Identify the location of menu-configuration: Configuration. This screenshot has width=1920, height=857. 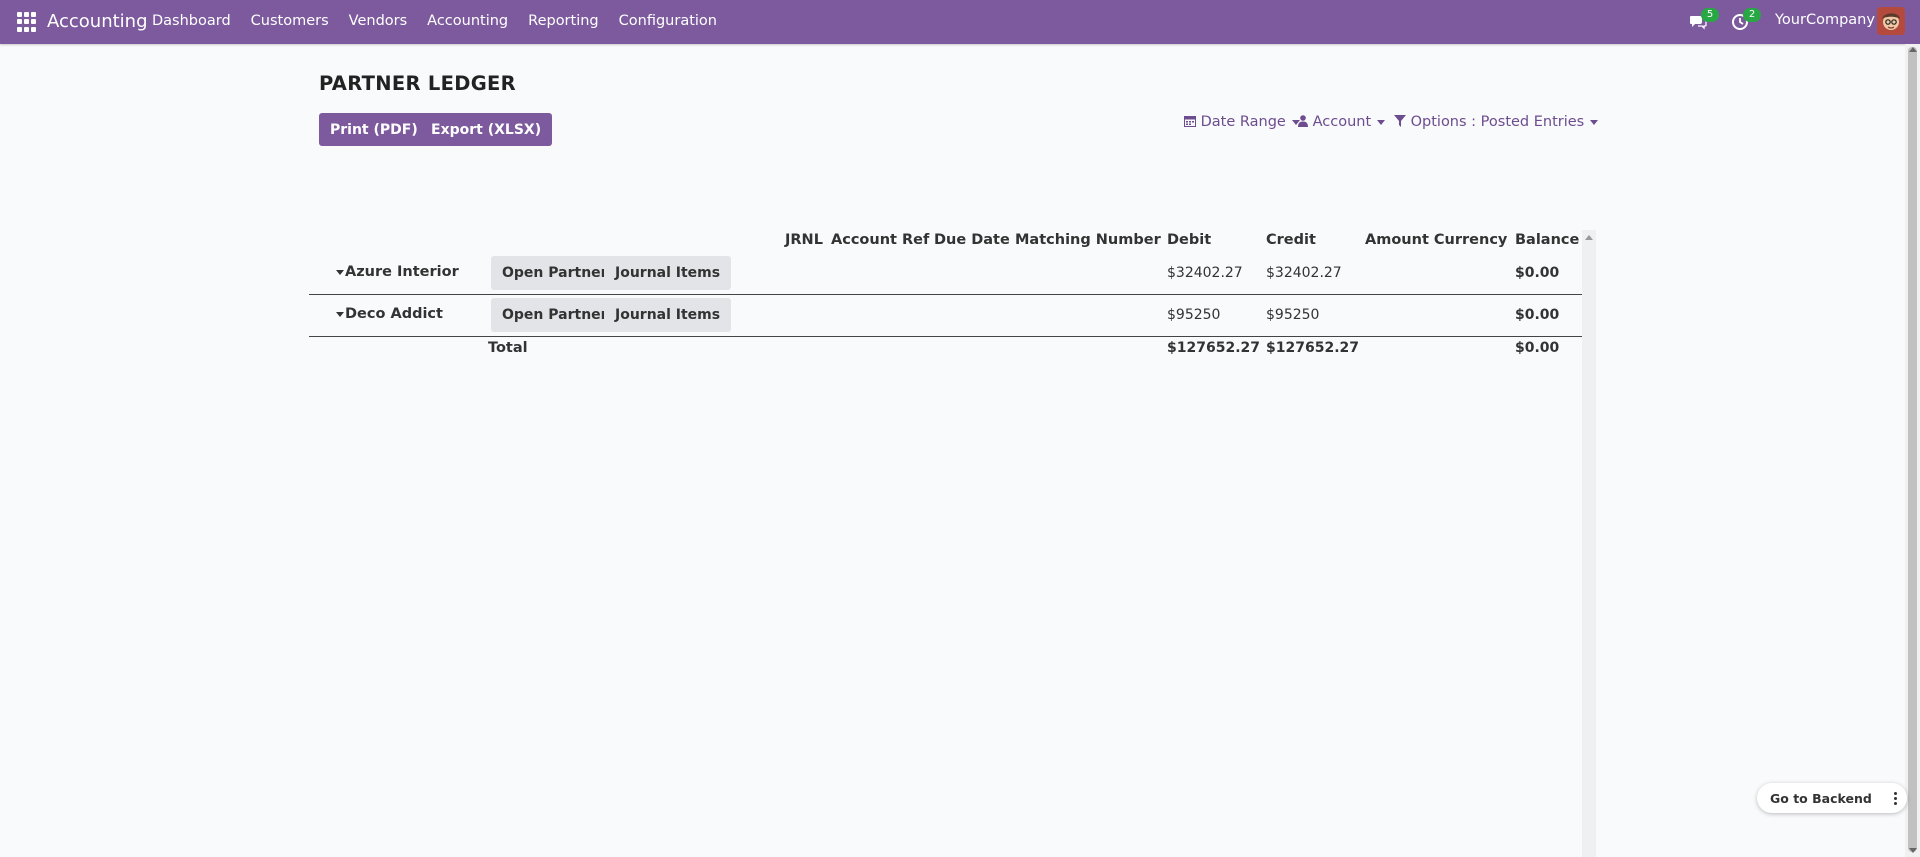
(668, 22).